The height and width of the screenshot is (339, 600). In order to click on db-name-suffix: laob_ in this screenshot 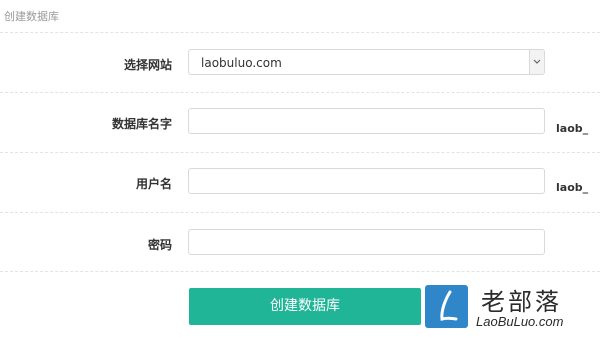, I will do `click(572, 128)`.